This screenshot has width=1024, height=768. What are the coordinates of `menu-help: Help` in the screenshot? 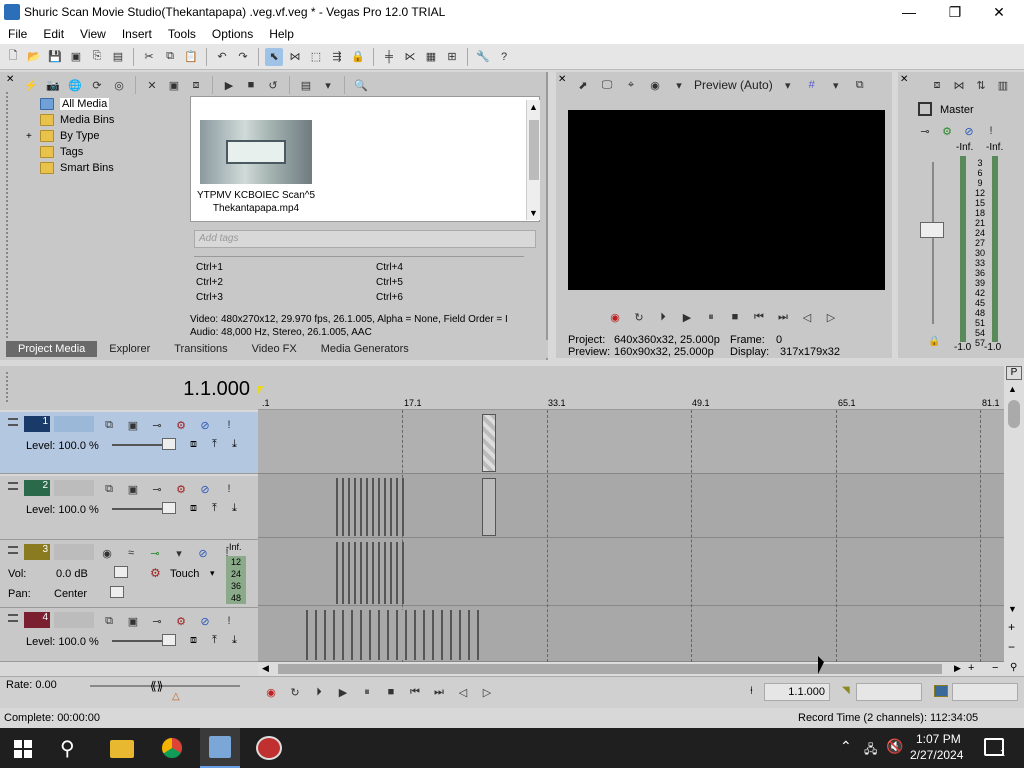 It's located at (281, 34).